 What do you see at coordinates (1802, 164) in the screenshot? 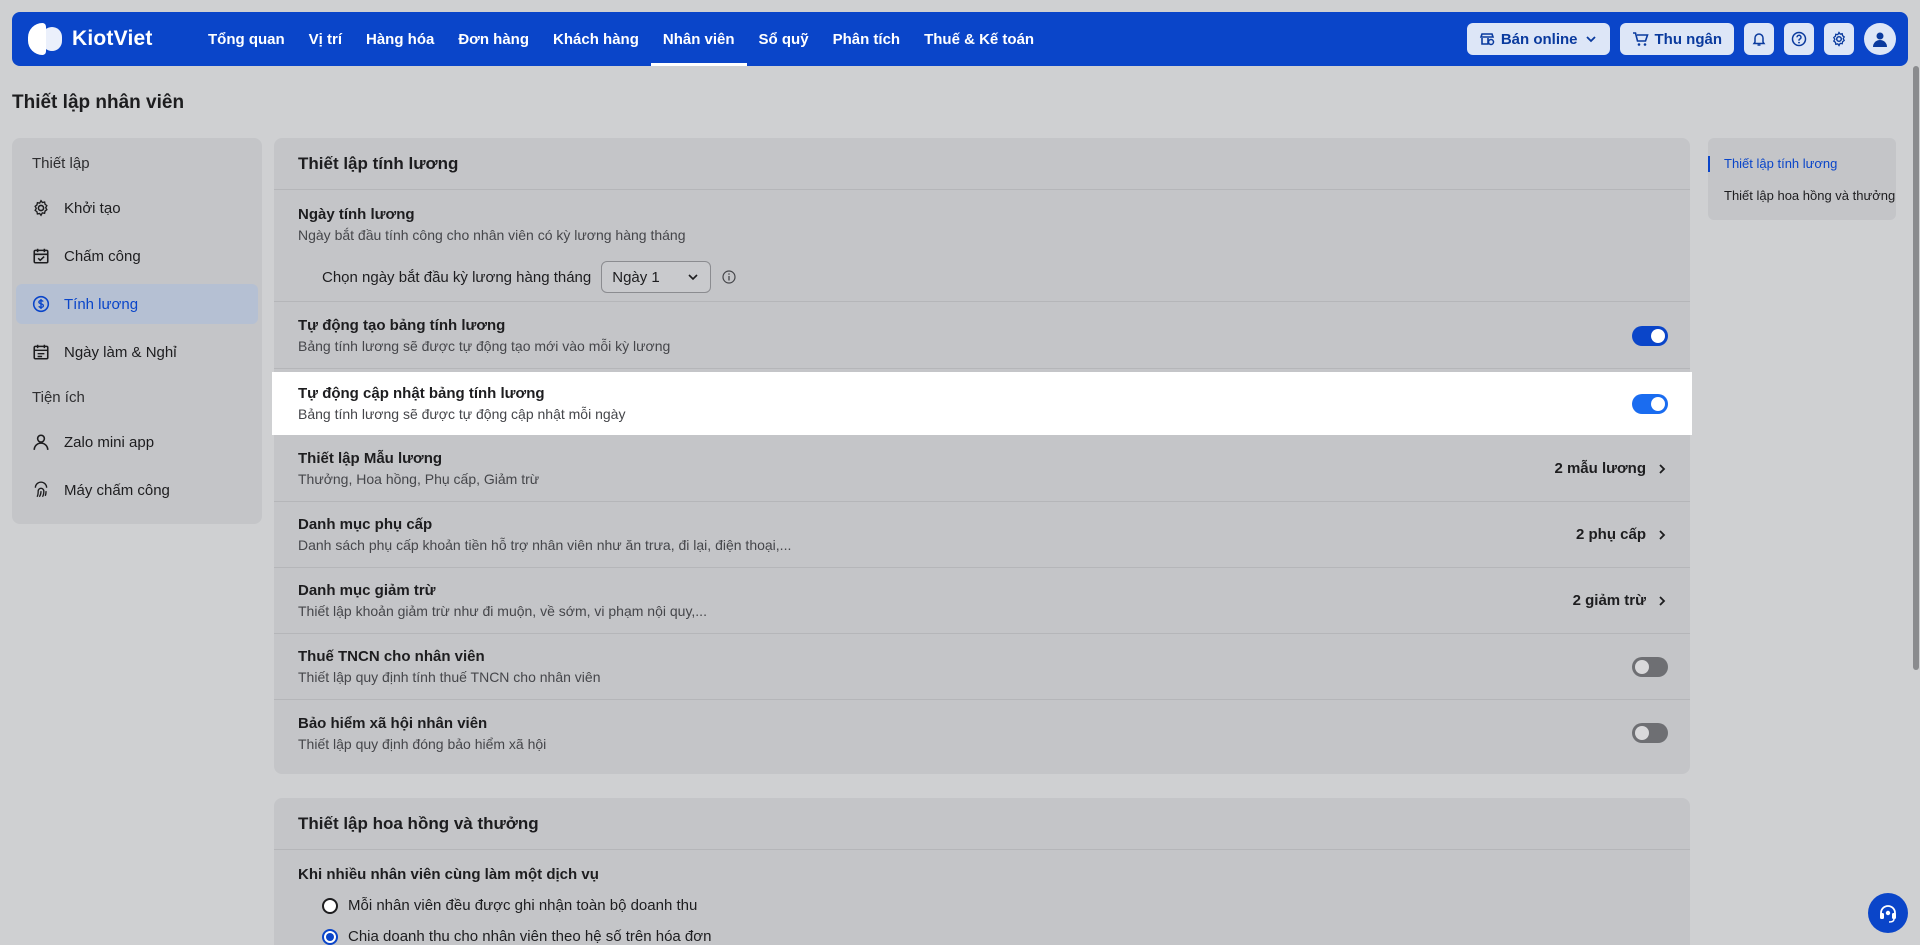
I see `anchor-payroll-settings: Thiết lập tính lương` at bounding box center [1802, 164].